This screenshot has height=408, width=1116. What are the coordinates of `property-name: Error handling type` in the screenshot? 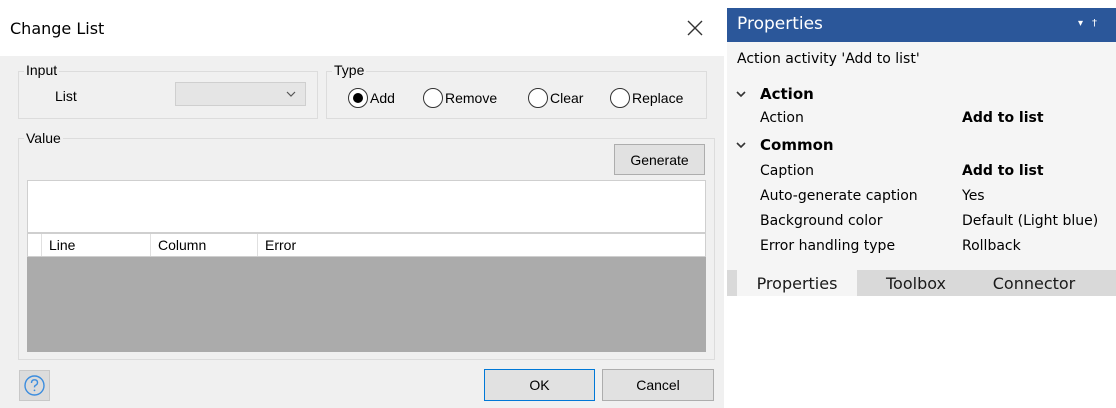 It's located at (828, 246).